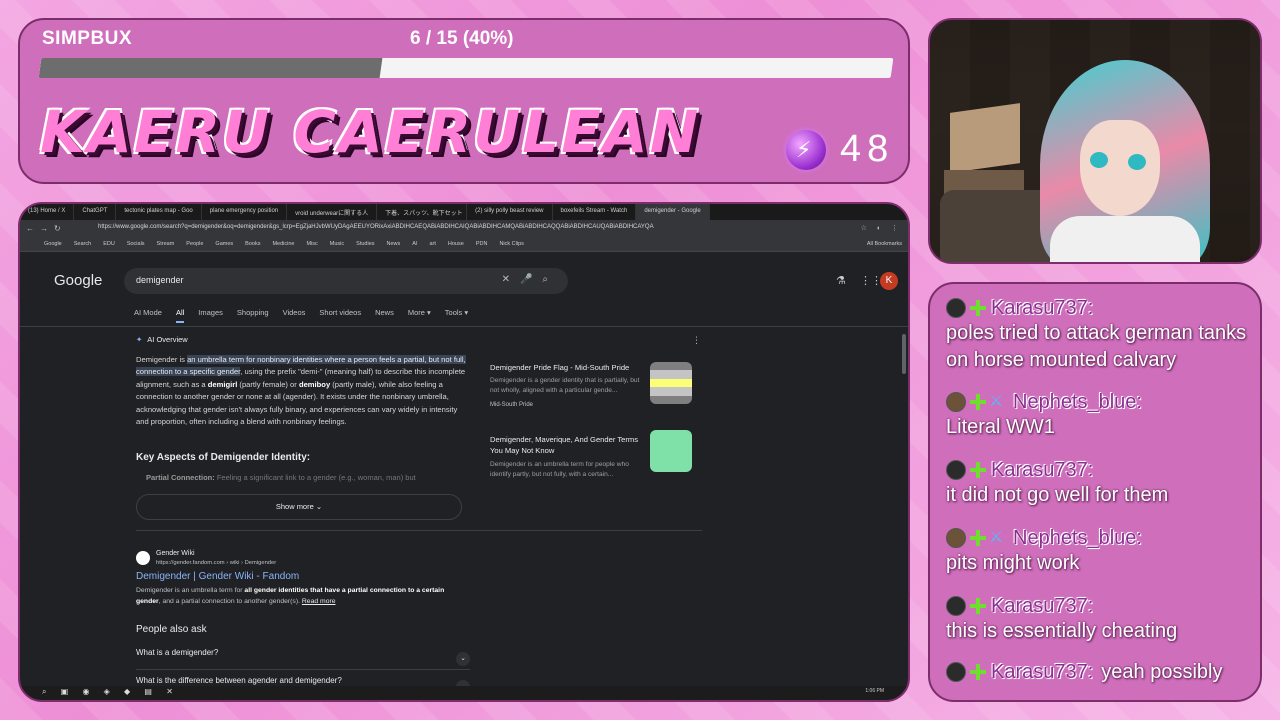  What do you see at coordinates (1062, 631) in the screenshot?
I see `chat-text: this is essentially cheating` at bounding box center [1062, 631].